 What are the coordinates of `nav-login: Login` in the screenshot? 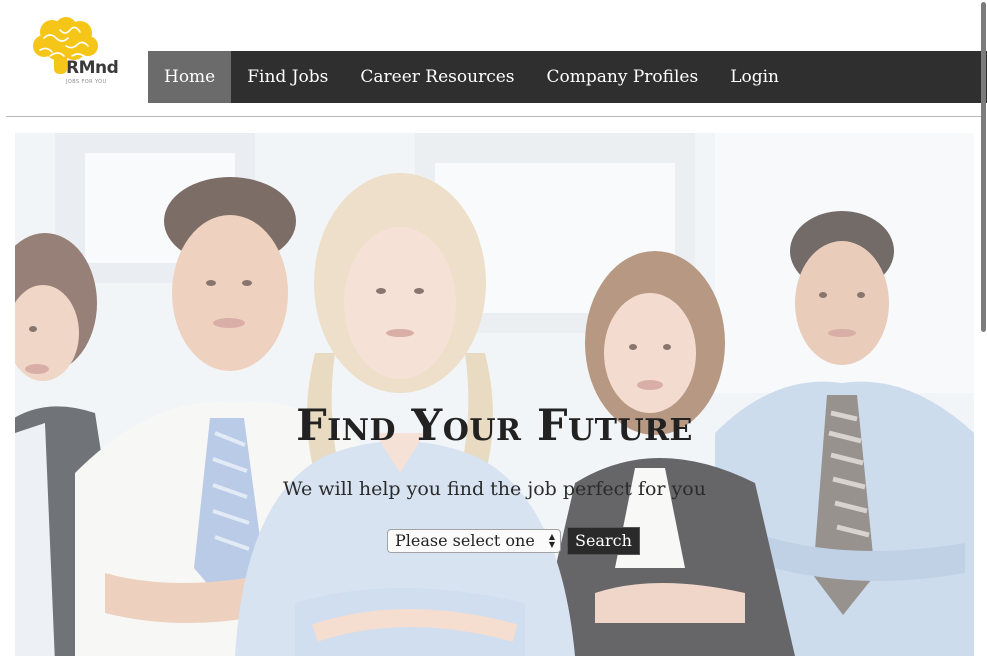 It's located at (754, 77).